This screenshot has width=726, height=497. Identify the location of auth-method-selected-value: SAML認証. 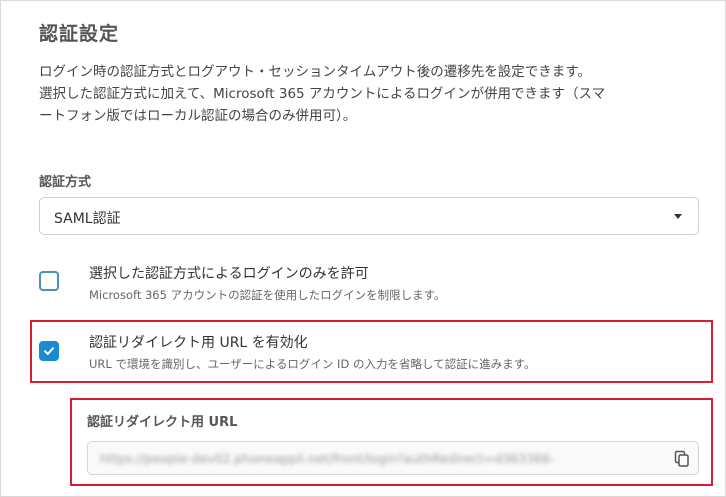
(87, 219).